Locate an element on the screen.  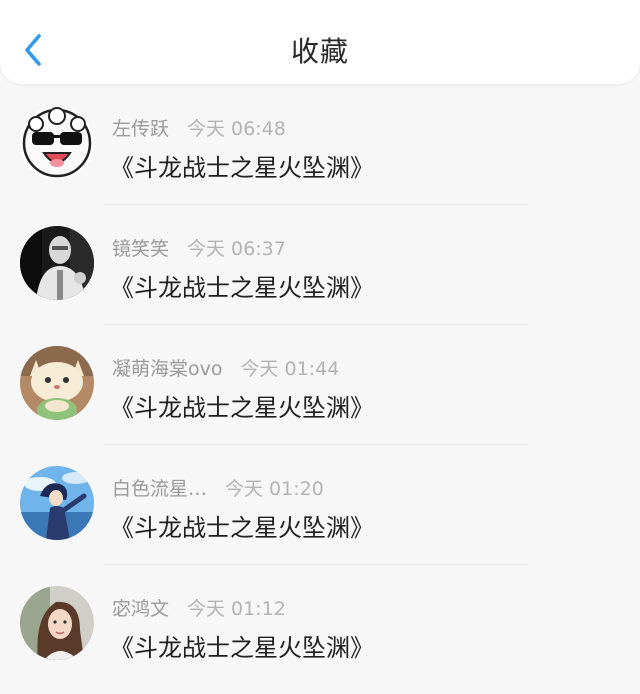
item-meta: 左传跃 今天 06:48 is located at coordinates (199, 127).